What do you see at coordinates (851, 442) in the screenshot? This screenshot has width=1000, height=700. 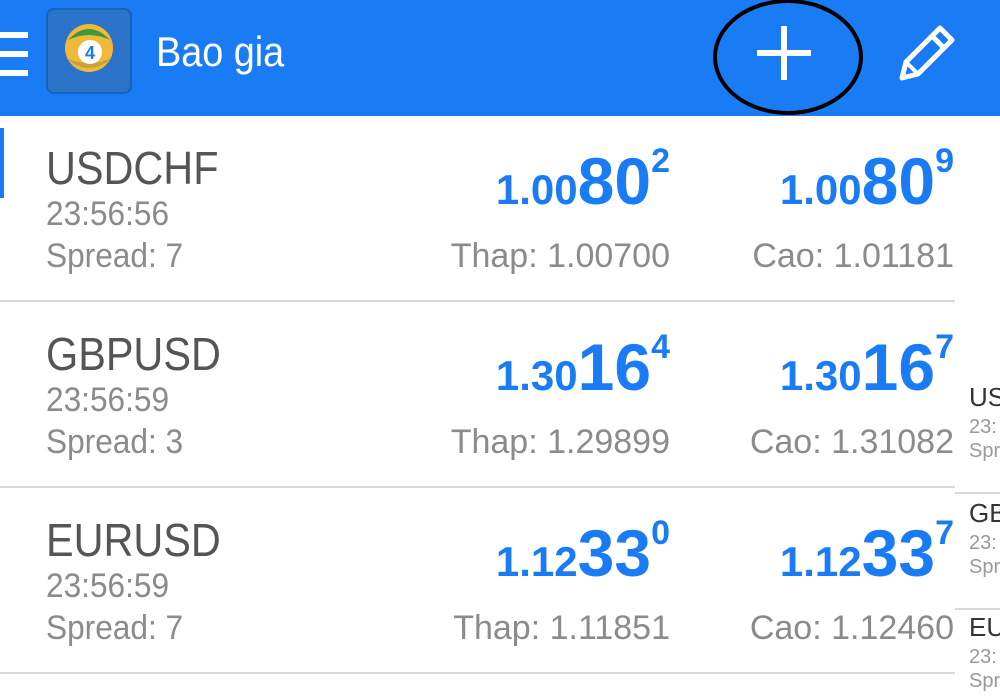 I see `high-price: Cao: 1.31082` at bounding box center [851, 442].